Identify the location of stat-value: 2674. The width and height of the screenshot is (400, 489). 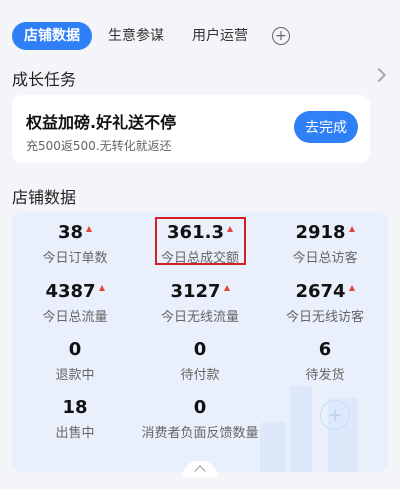
(325, 292).